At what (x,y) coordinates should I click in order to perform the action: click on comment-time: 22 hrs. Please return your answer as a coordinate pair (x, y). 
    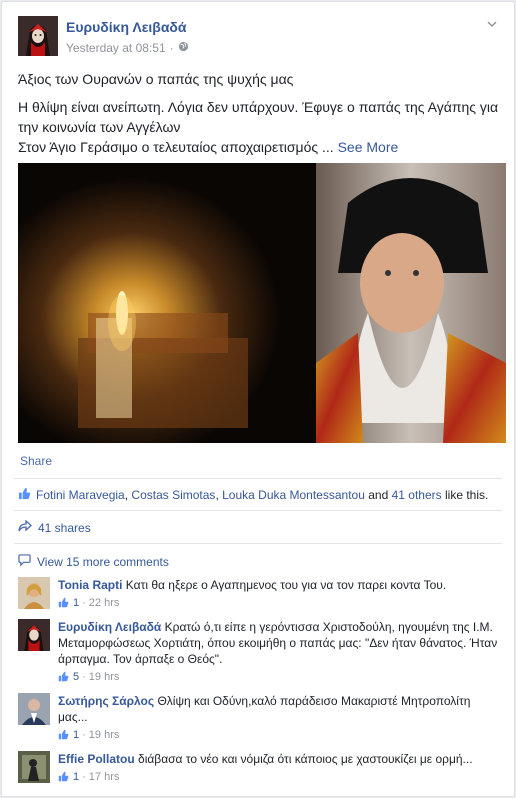
    Looking at the image, I should click on (104, 603).